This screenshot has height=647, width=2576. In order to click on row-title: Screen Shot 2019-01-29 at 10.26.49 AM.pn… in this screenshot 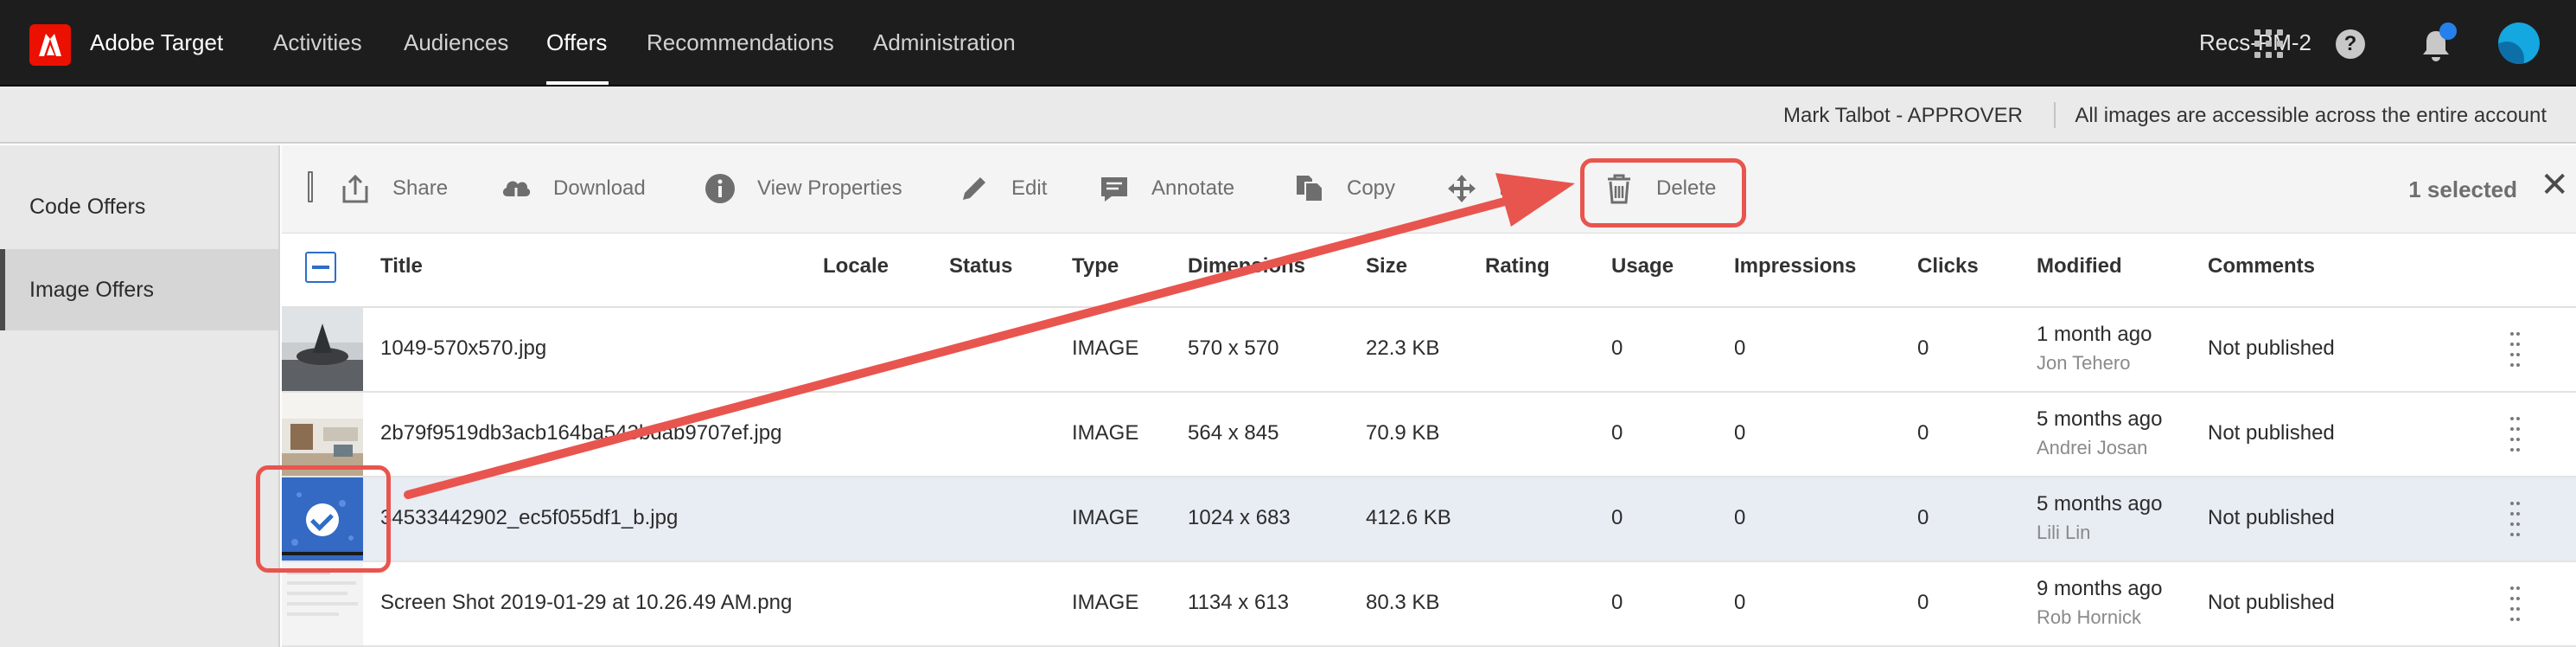, I will do `click(586, 603)`.